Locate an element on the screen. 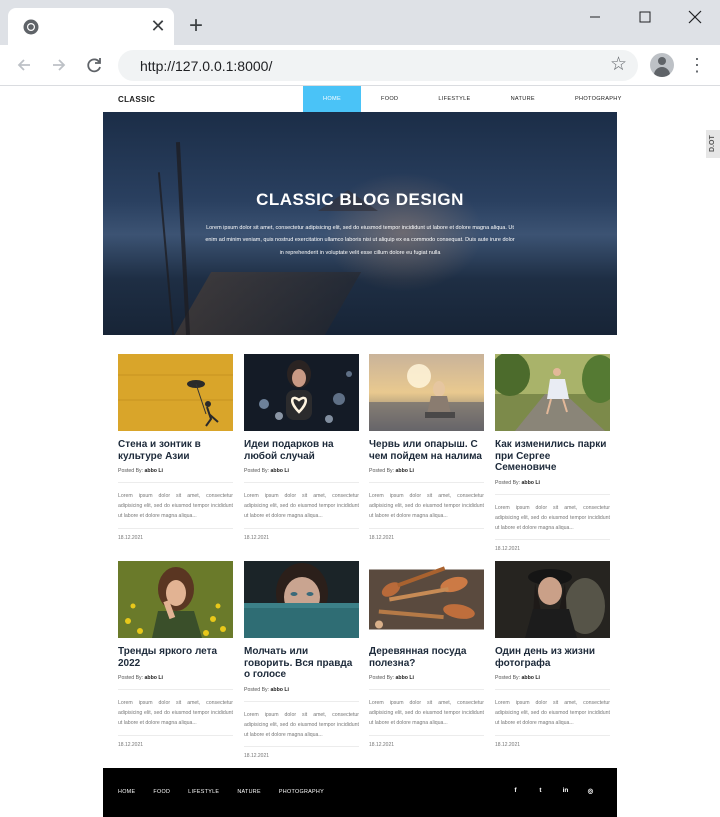 This screenshot has width=720, height=817. post-image-girl-sunset-lake is located at coordinates (426, 392).